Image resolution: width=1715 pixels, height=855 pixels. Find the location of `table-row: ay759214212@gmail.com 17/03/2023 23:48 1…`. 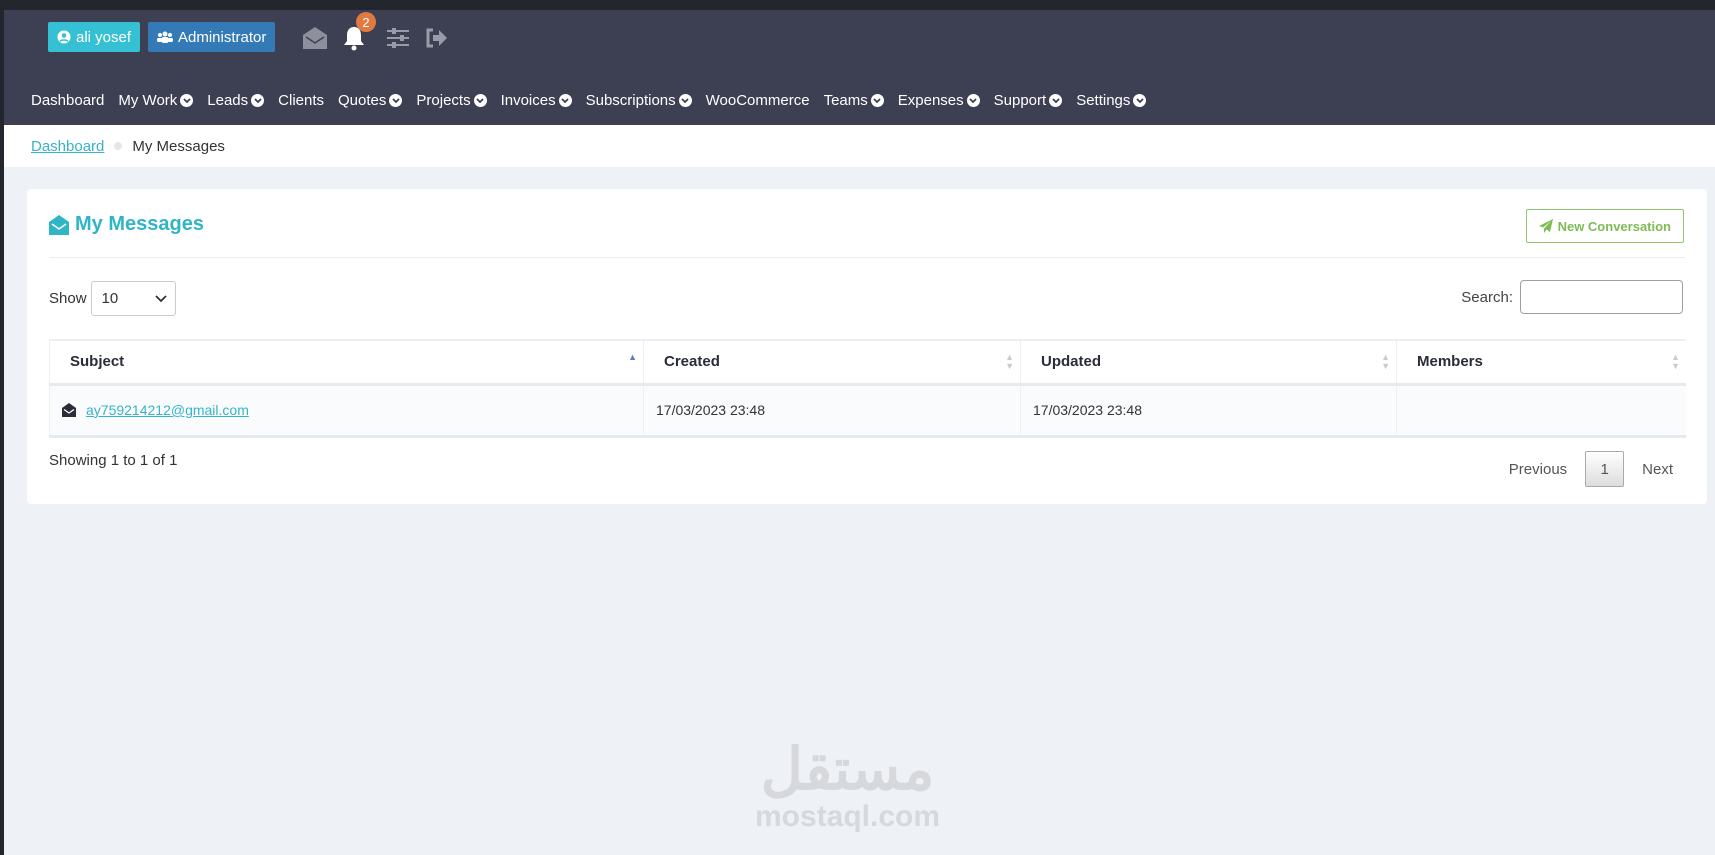

table-row: ay759214212@gmail.com 17/03/2023 23:48 1… is located at coordinates (867, 411).